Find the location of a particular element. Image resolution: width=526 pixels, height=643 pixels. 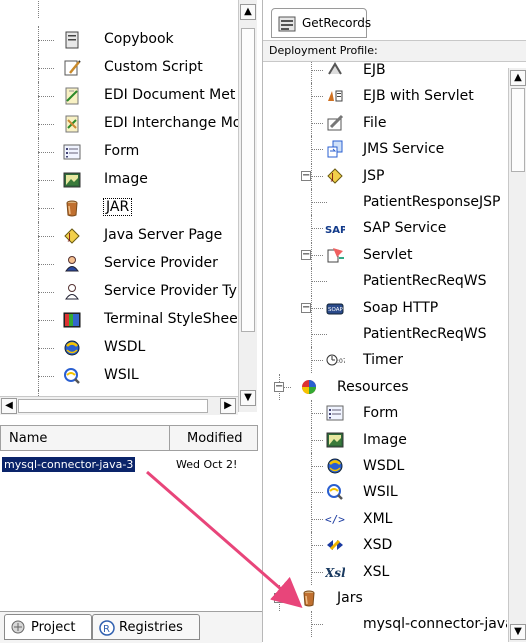

palette-item-label: Image is located at coordinates (126, 179).